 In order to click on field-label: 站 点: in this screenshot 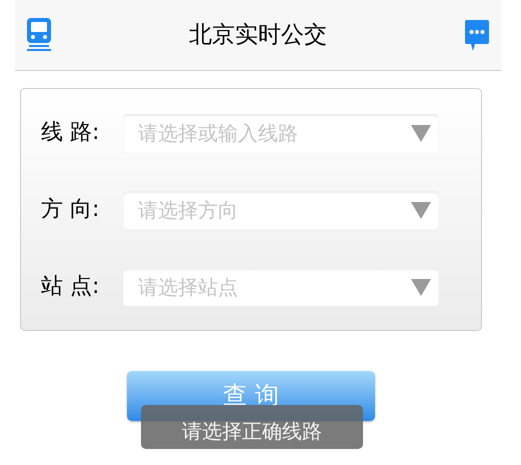, I will do `click(70, 287)`.